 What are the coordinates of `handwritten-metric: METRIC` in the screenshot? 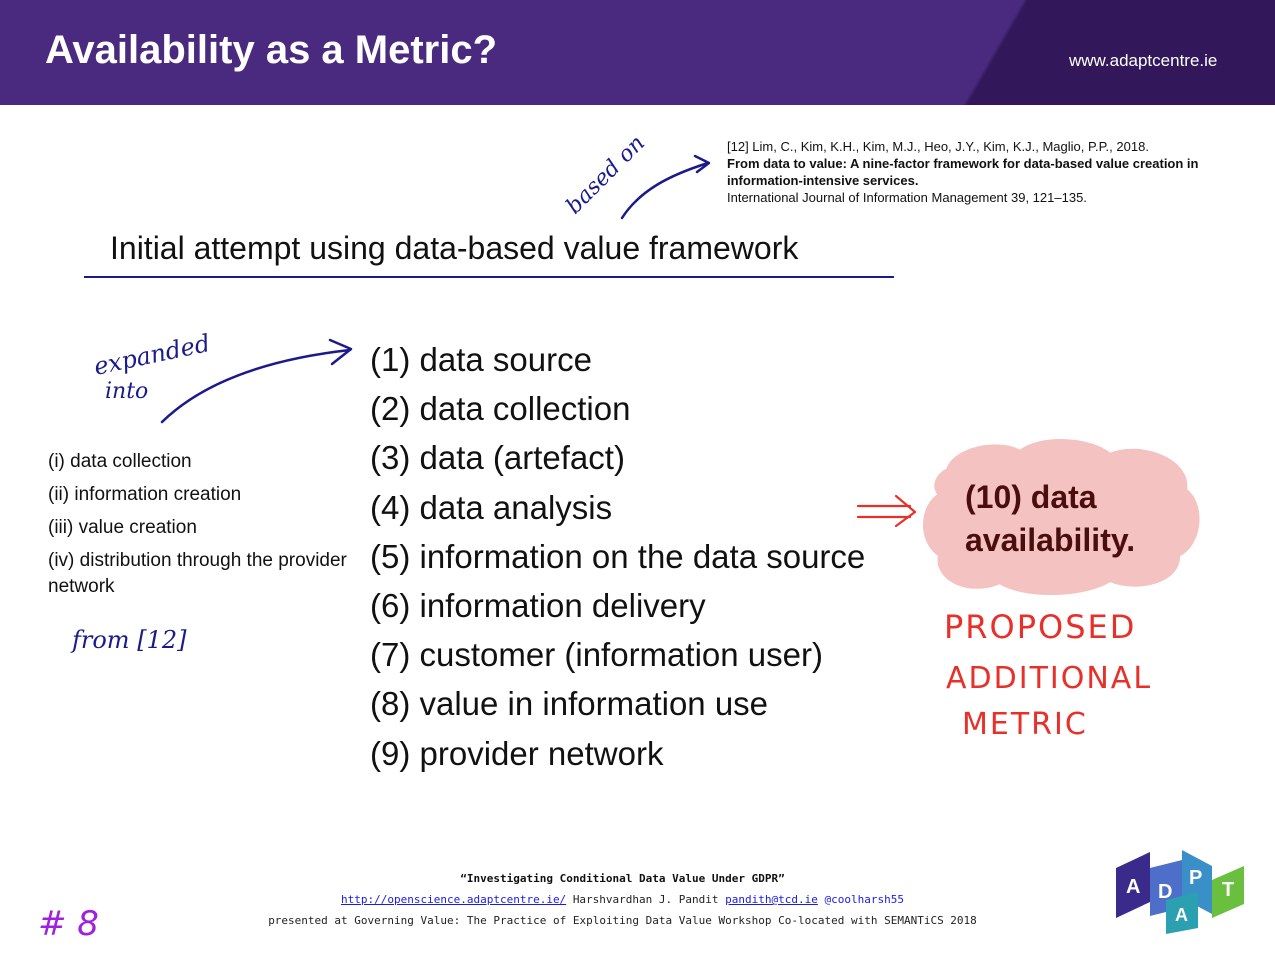 It's located at (1025, 724).